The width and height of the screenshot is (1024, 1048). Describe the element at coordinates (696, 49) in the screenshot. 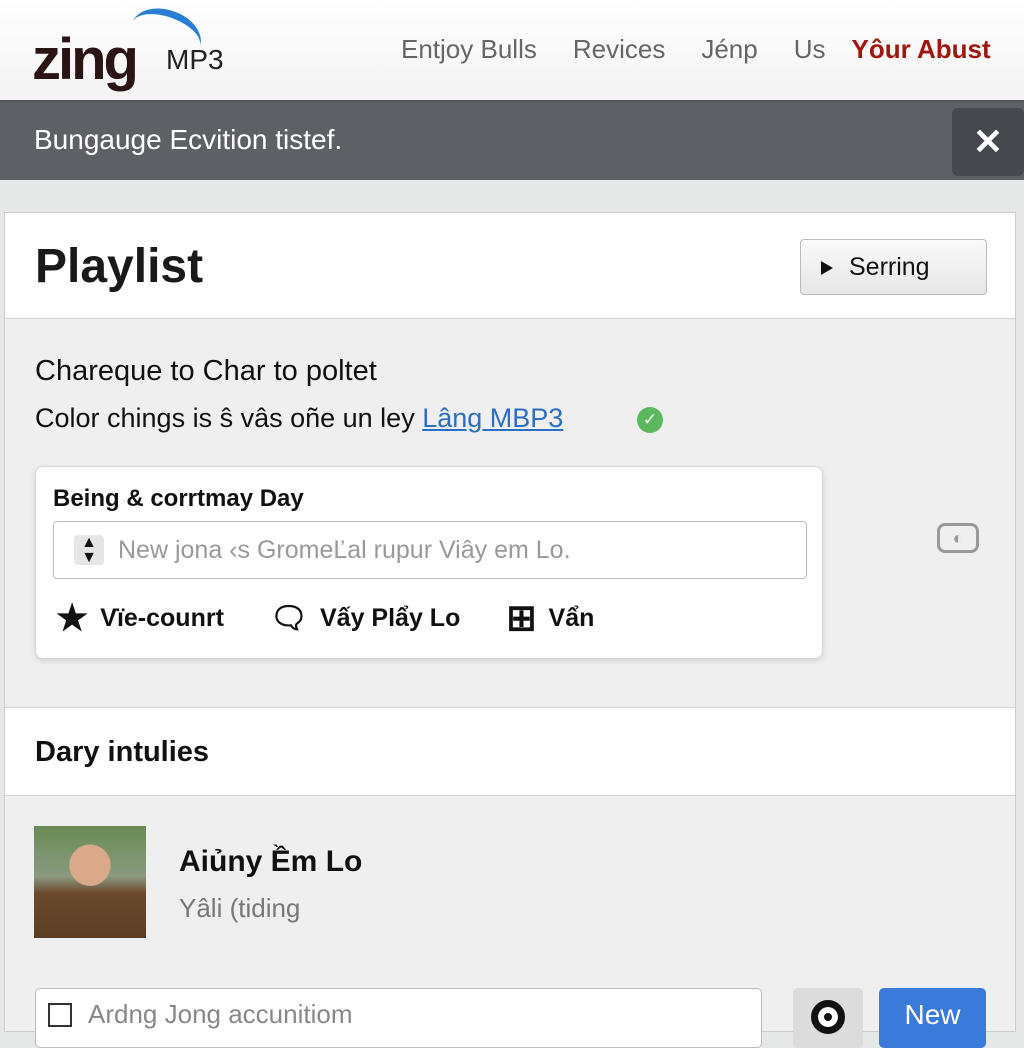

I see `main-nav: Entjoy Bulls Revices Jénp Us Yôur Abust` at that location.